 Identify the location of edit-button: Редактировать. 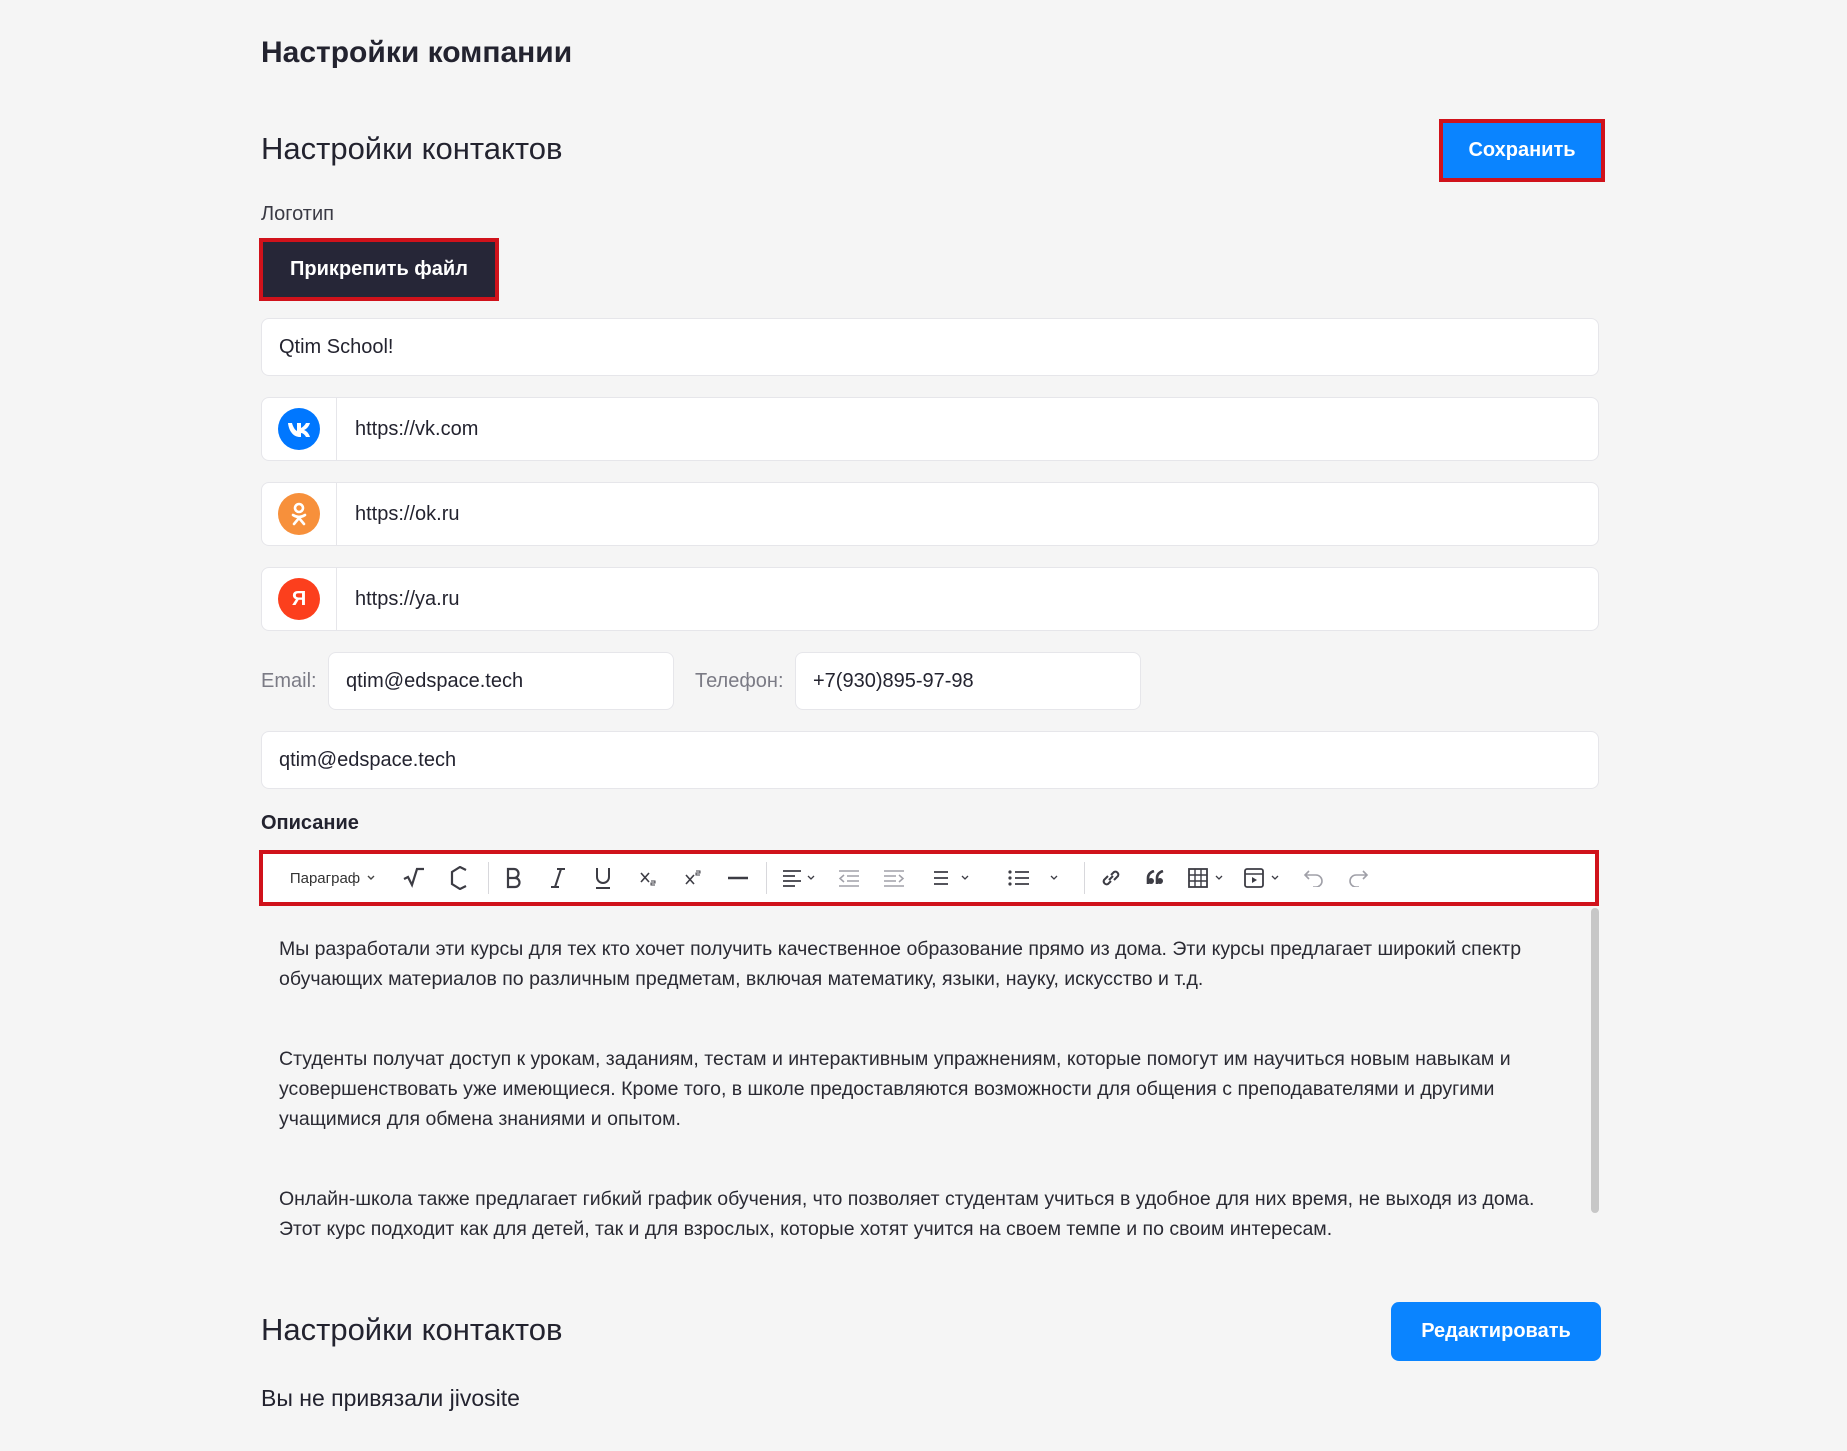
(1496, 1331).